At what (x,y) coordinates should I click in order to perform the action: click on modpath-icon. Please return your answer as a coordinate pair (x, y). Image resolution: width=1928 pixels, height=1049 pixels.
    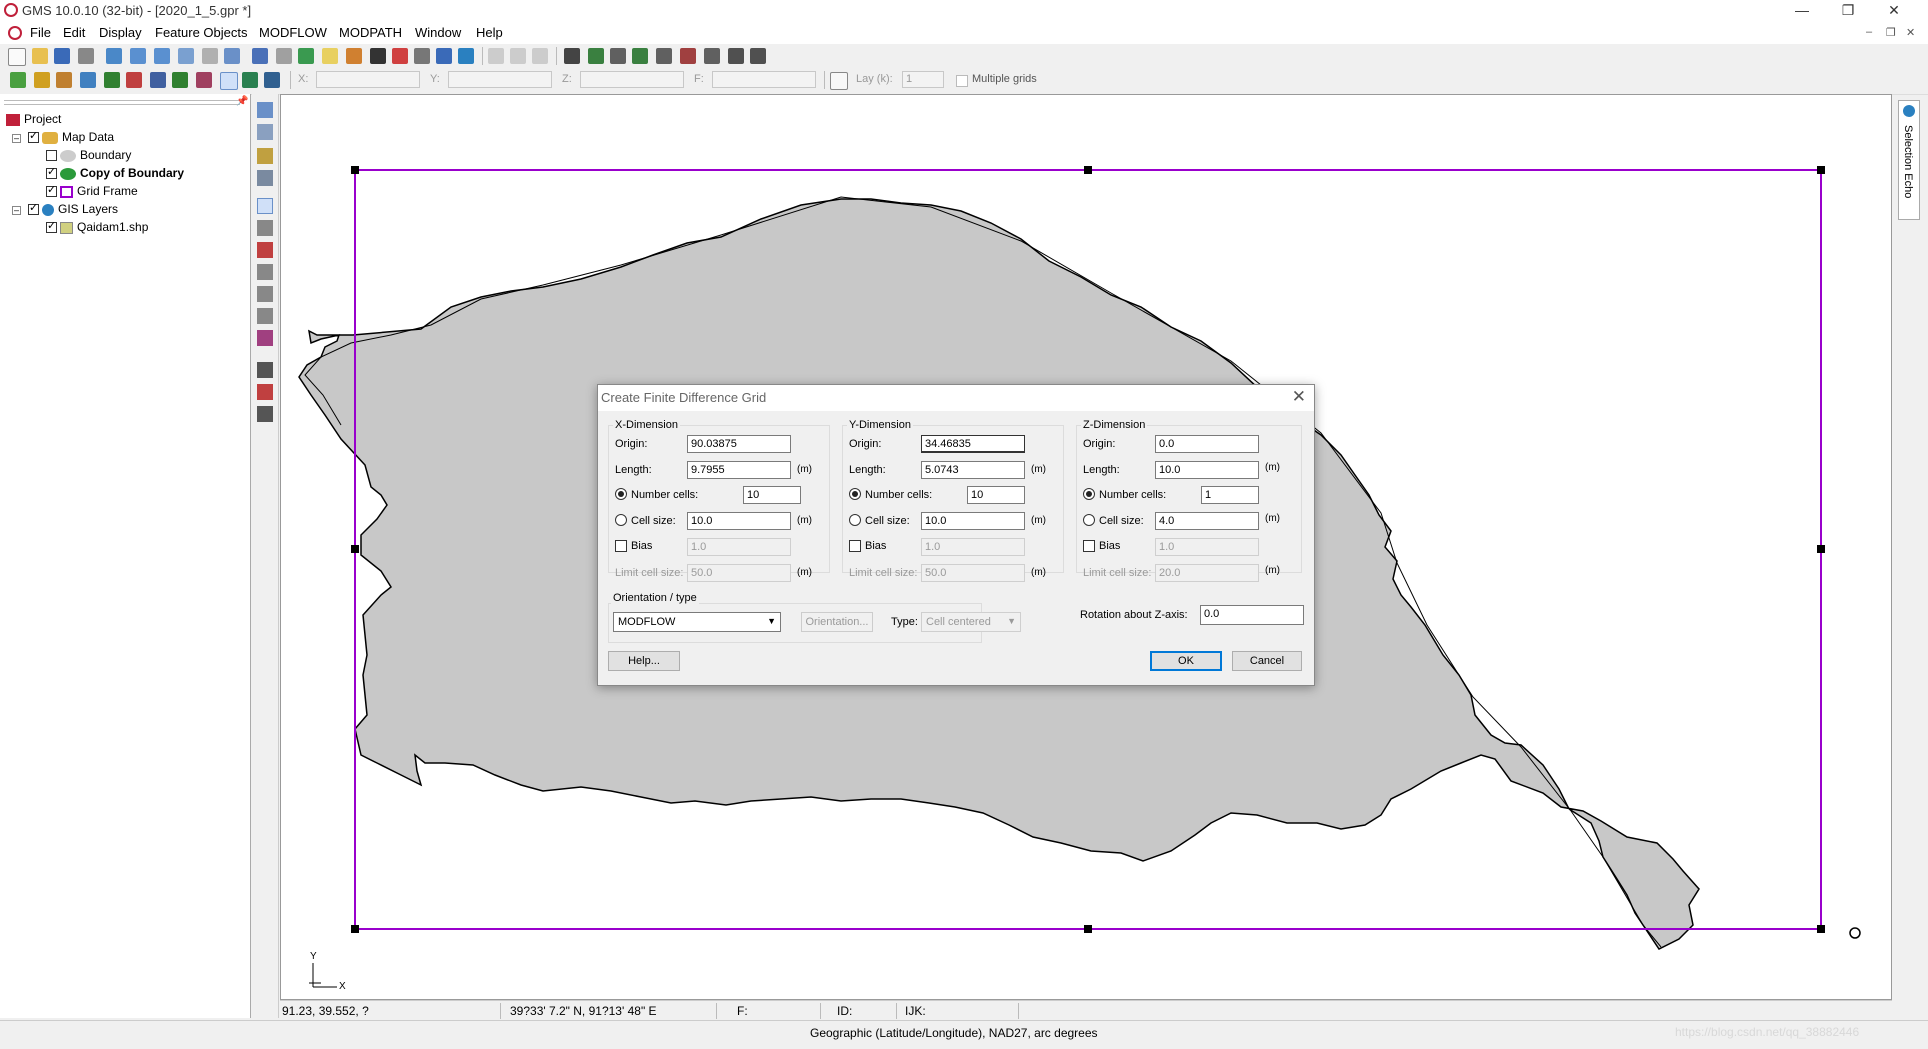
    Looking at the image, I should click on (640, 56).